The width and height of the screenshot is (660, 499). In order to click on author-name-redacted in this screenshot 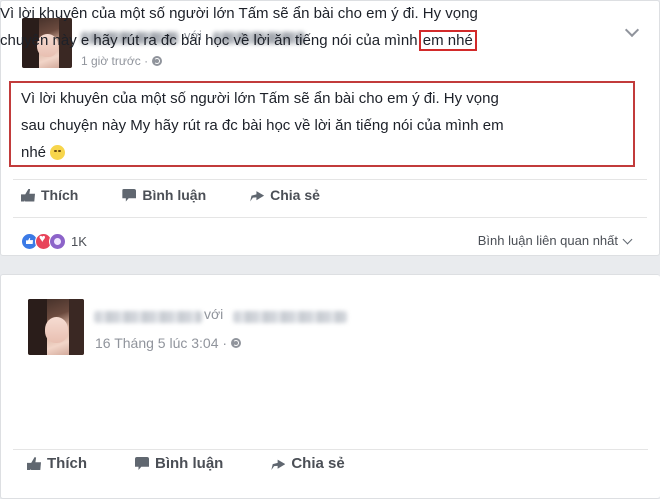, I will do `click(148, 317)`.